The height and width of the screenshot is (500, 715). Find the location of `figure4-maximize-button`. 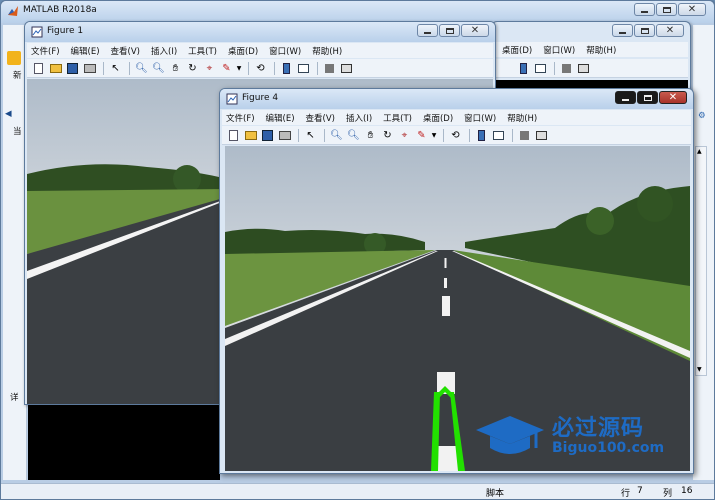

figure4-maximize-button is located at coordinates (647, 97).